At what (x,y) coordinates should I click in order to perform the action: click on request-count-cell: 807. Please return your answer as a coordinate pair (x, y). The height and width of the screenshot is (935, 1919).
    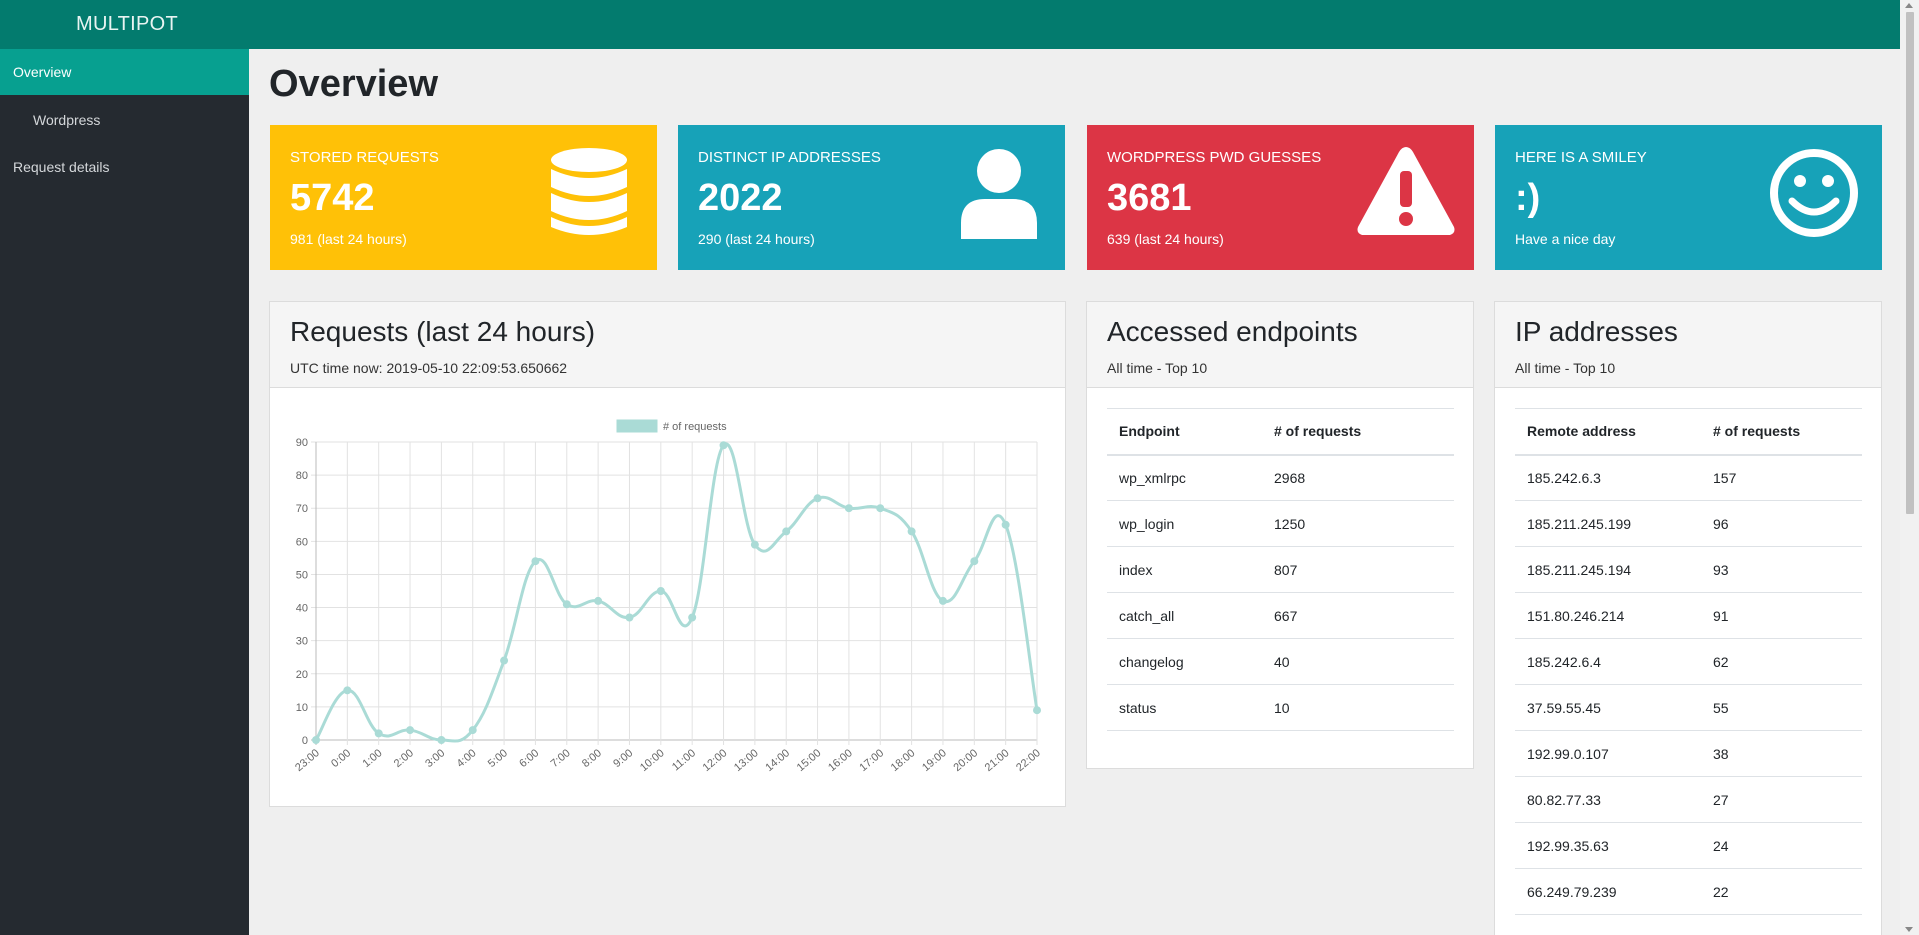
    Looking at the image, I should click on (1358, 569).